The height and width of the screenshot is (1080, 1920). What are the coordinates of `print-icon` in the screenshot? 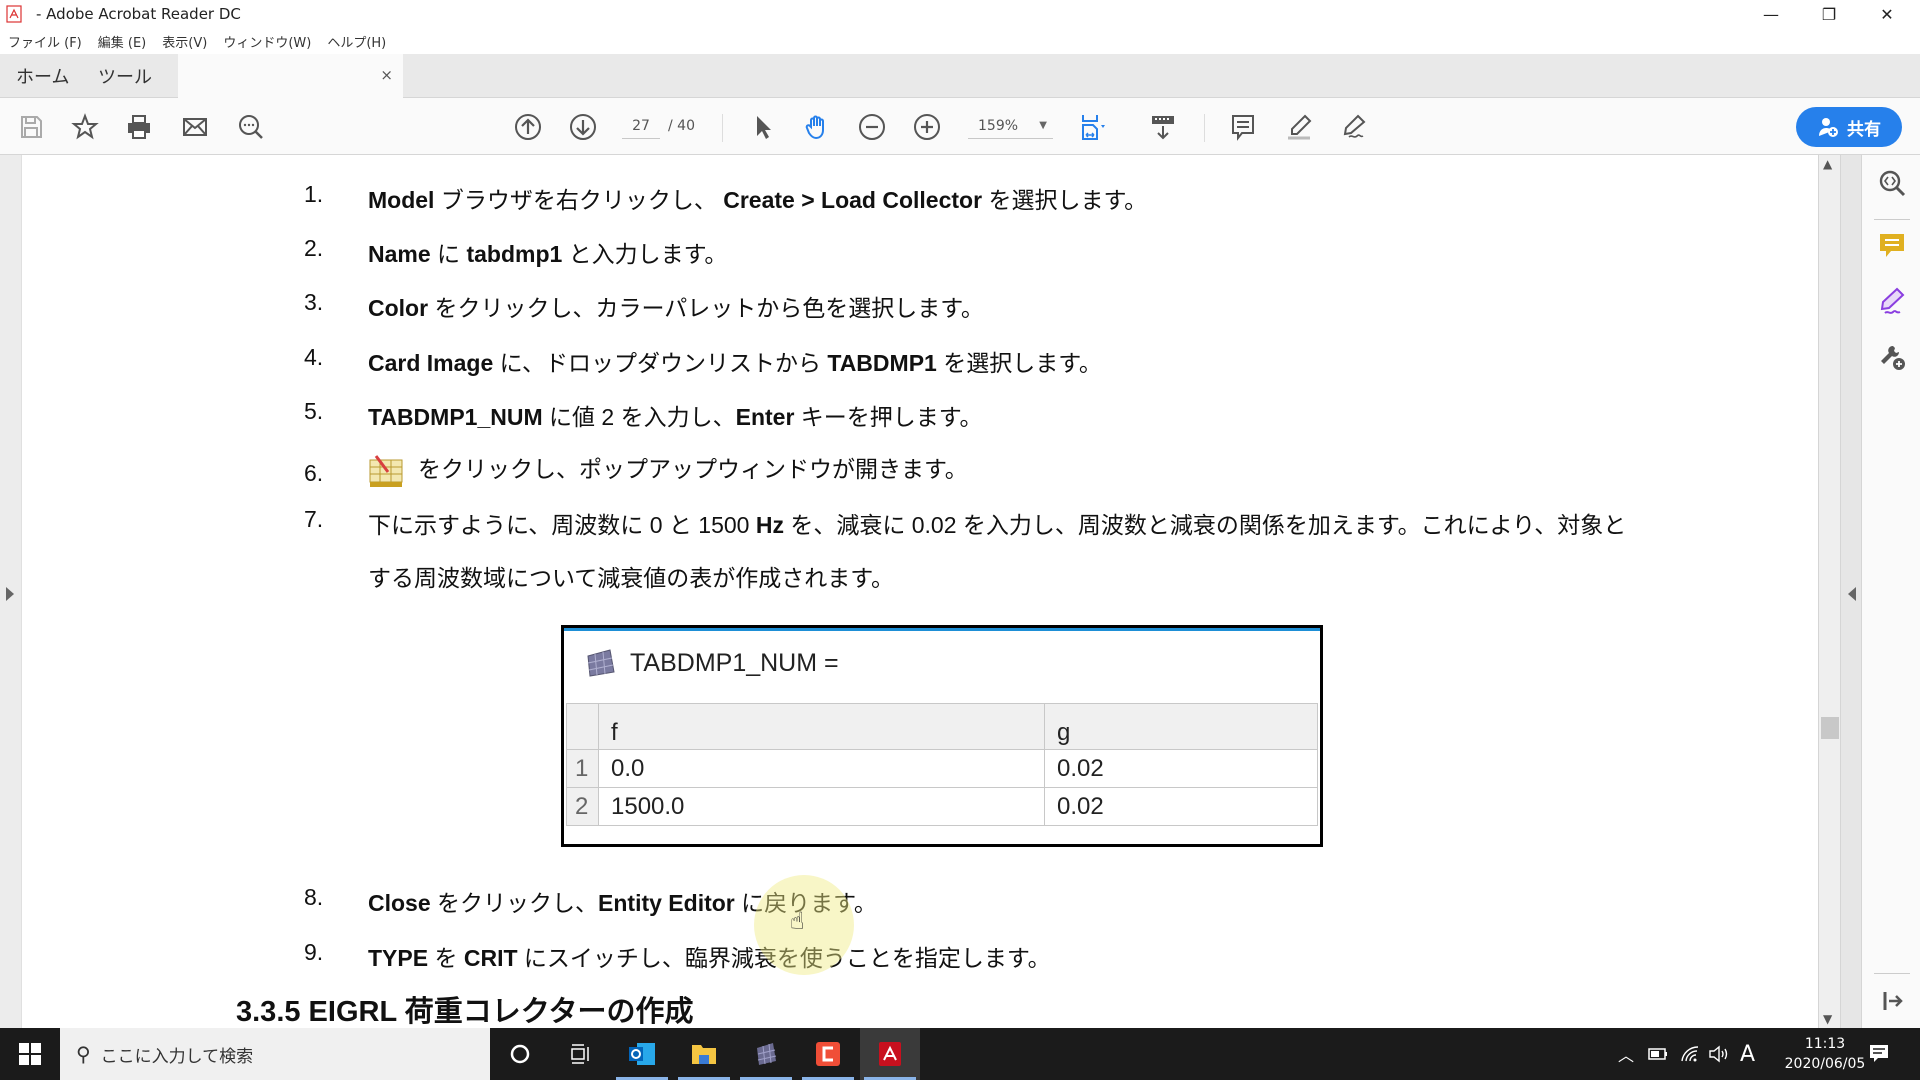 It's located at (139, 127).